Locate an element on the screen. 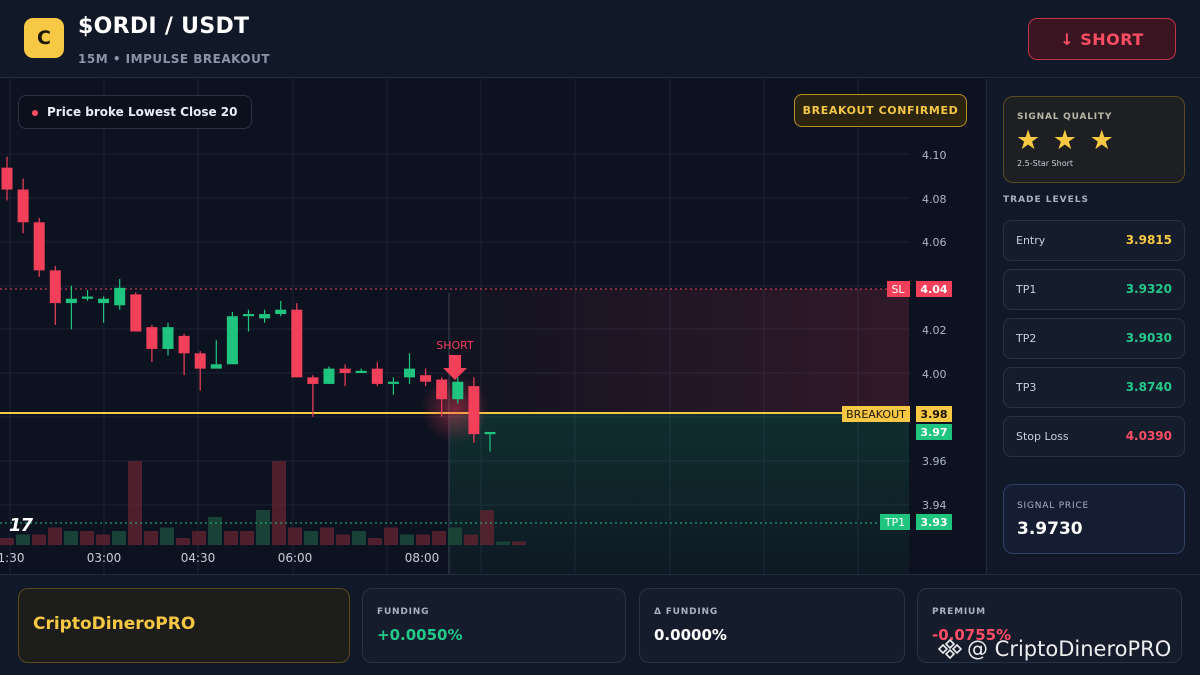 This screenshot has height=675, width=1200. premium-label: PREMIUM is located at coordinates (959, 612).